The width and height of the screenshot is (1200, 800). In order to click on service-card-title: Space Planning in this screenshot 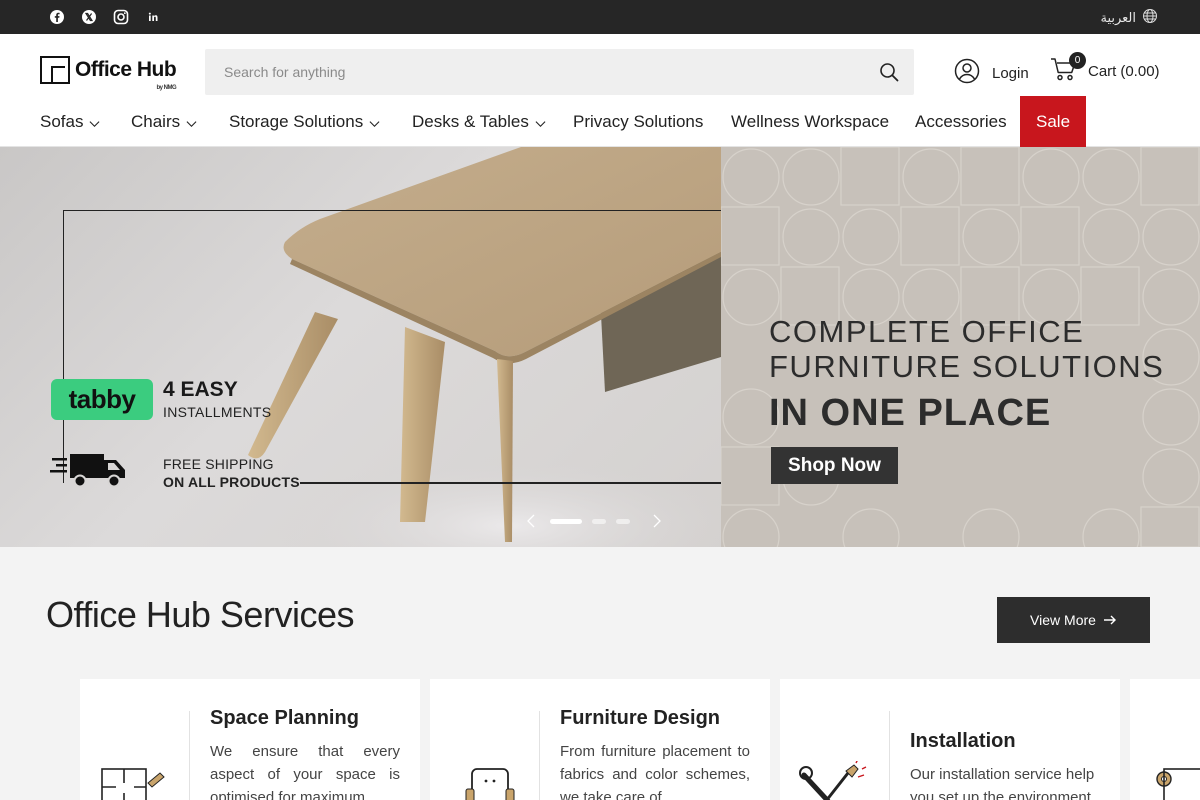, I will do `click(284, 718)`.